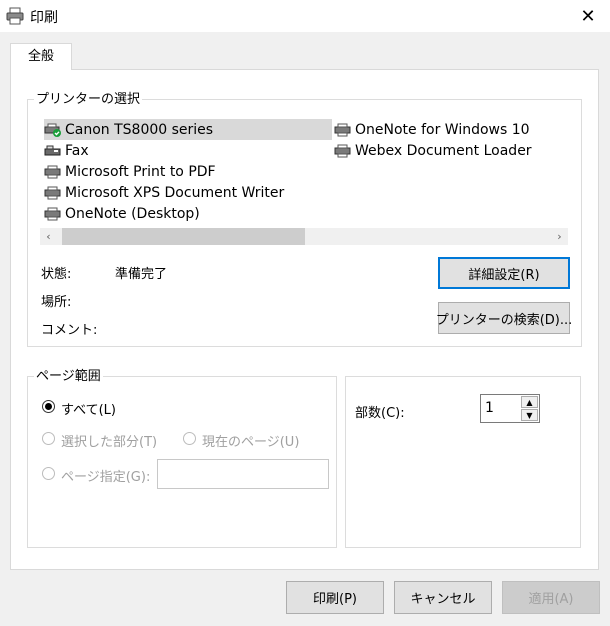 This screenshot has height=626, width=610. I want to click on page-range-label: ページ範囲, so click(68, 376).